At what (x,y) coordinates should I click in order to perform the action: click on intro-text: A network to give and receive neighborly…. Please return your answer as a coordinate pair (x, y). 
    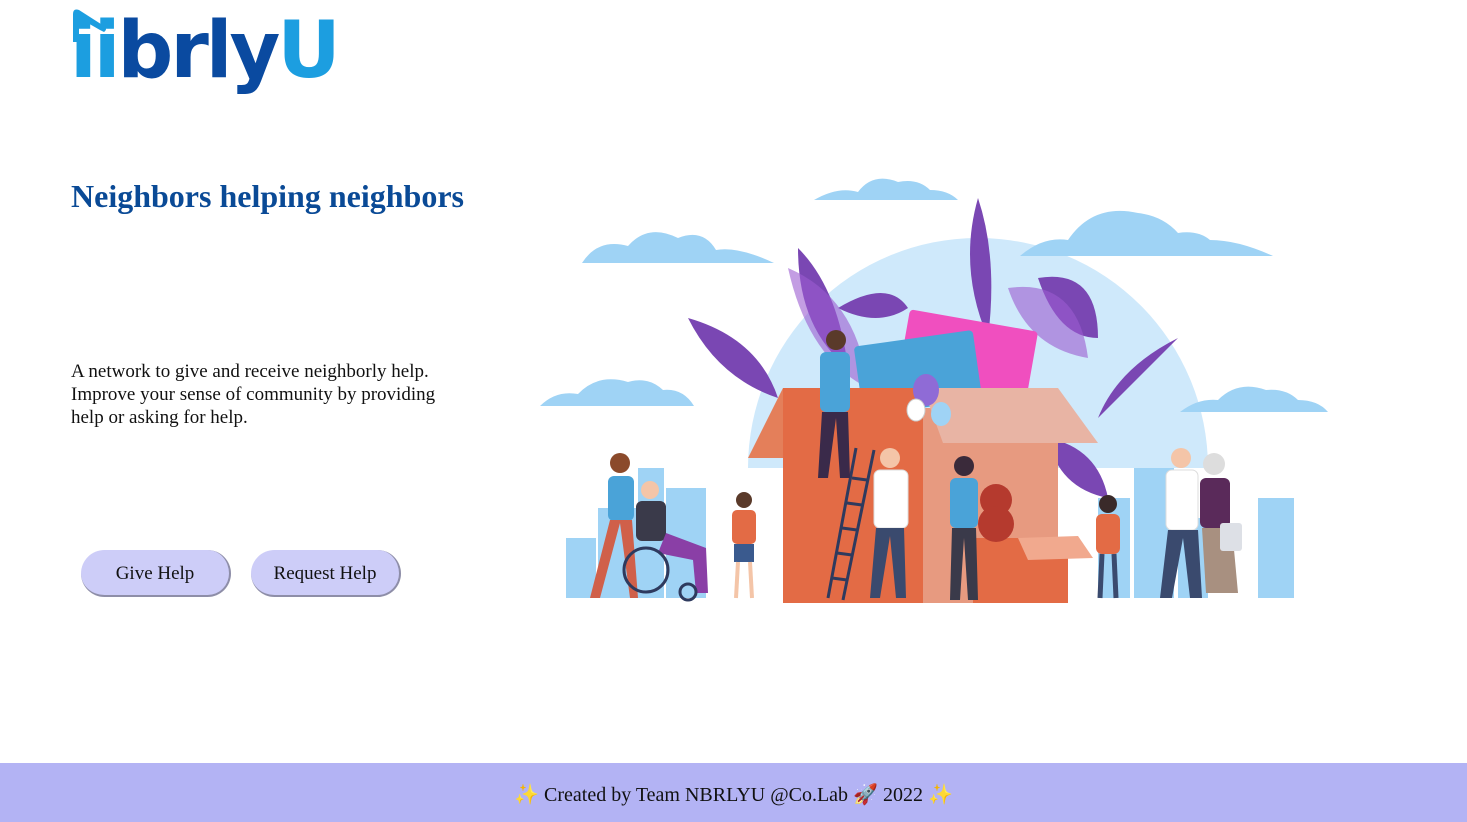
    Looking at the image, I should click on (253, 394).